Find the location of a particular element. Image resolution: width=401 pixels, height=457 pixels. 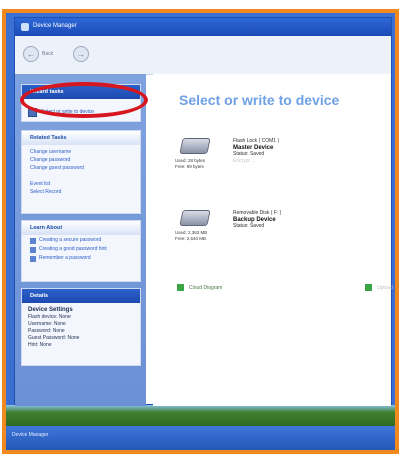

app-icon is located at coordinates (25, 27).